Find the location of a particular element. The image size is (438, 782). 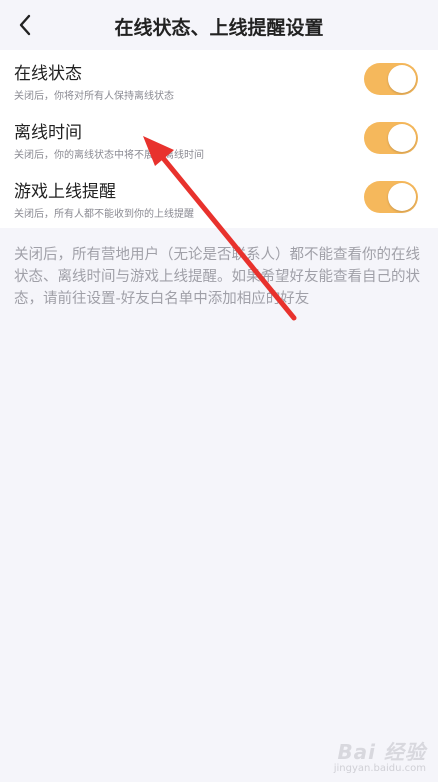

setting-subtitle: 关闭后，所有人都不能收到你的上线提醒 is located at coordinates (104, 214).